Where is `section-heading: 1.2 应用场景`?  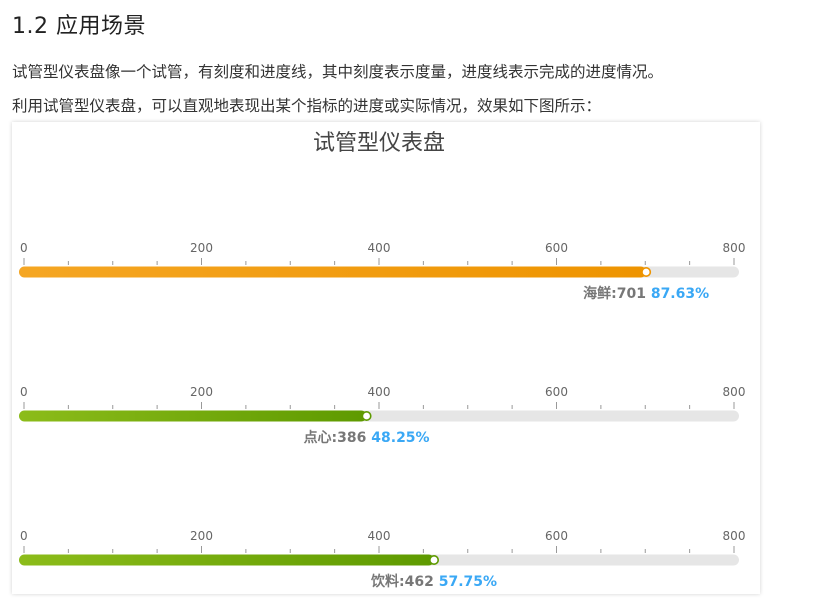 section-heading: 1.2 应用场景 is located at coordinates (79, 26).